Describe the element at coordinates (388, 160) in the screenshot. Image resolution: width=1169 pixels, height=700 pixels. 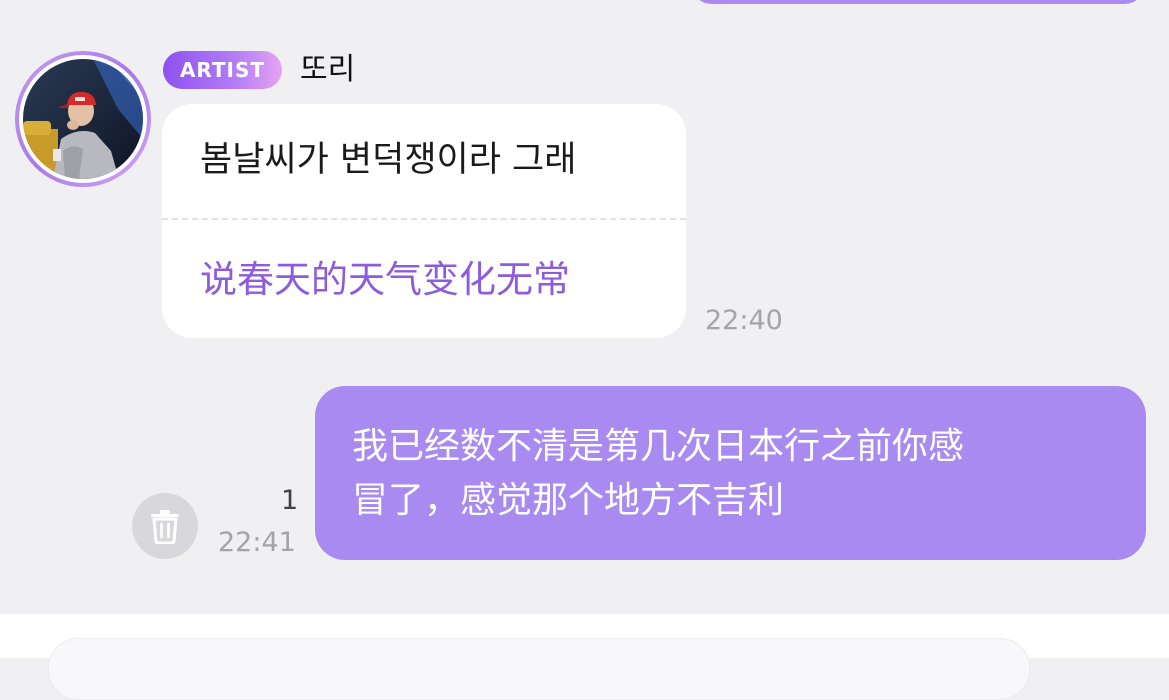
I see `message-original-text: 봄날씨가 변덕쟁이라 그래` at that location.